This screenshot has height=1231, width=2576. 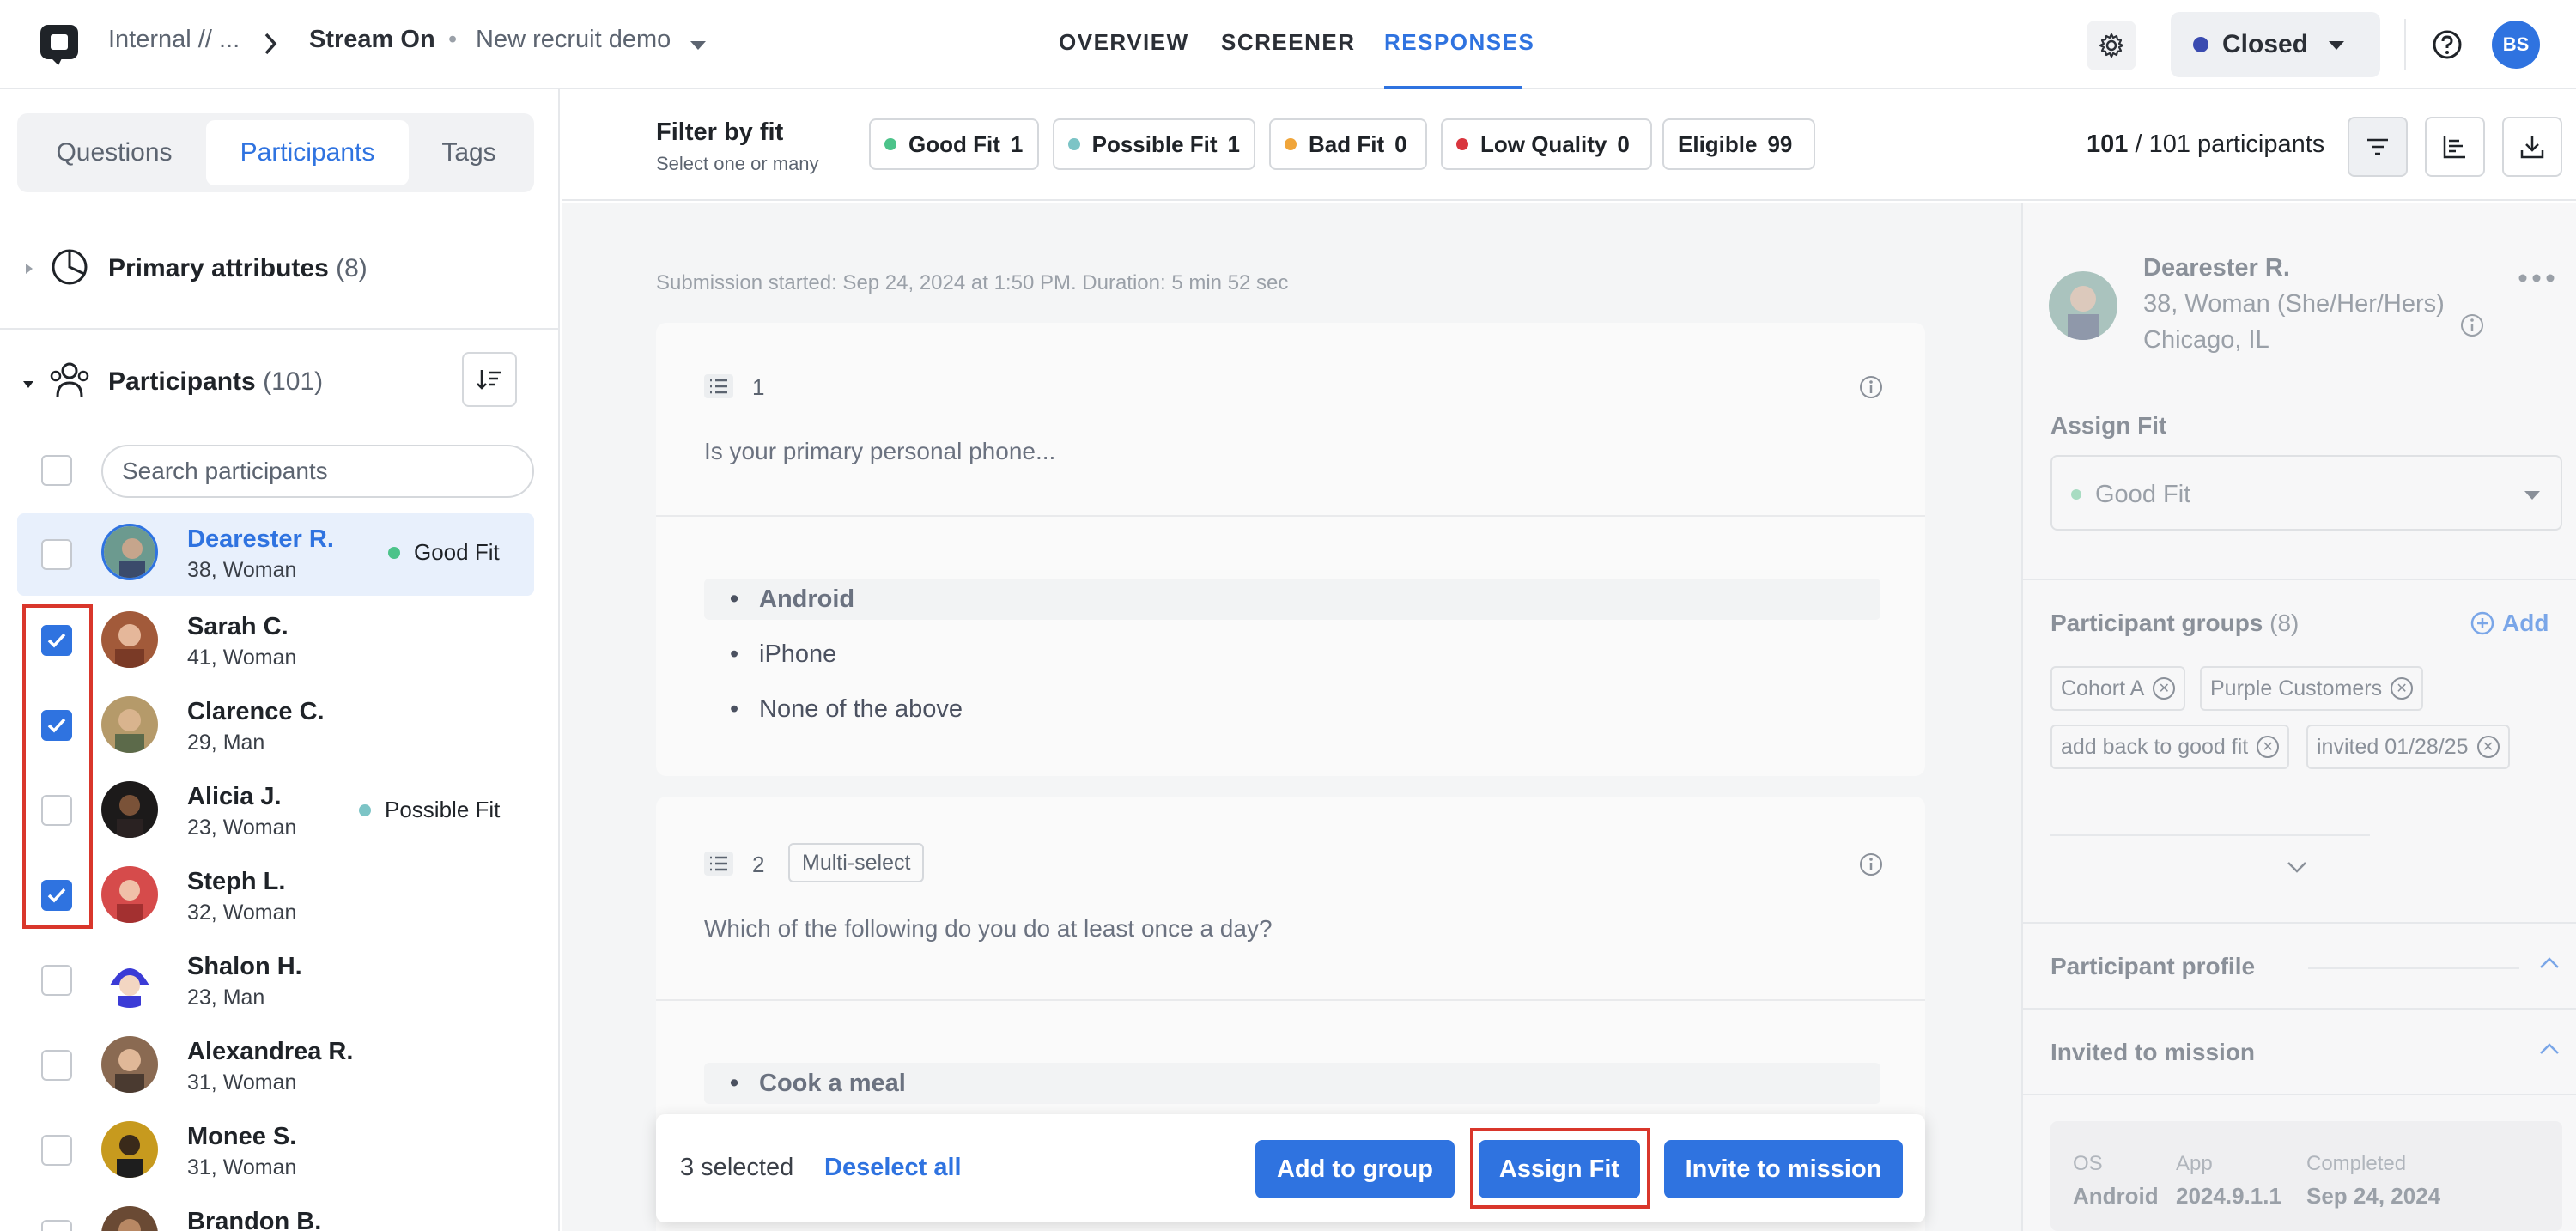 What do you see at coordinates (1560, 1168) in the screenshot?
I see `highlight-assign-fit` at bounding box center [1560, 1168].